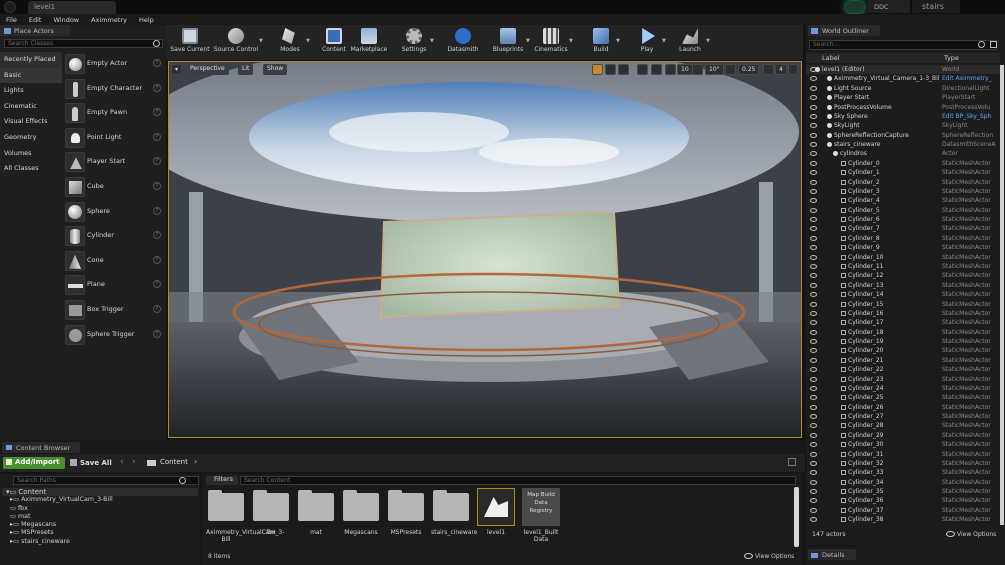  Describe the element at coordinates (72, 7) in the screenshot. I see `level-tab: level1` at that location.